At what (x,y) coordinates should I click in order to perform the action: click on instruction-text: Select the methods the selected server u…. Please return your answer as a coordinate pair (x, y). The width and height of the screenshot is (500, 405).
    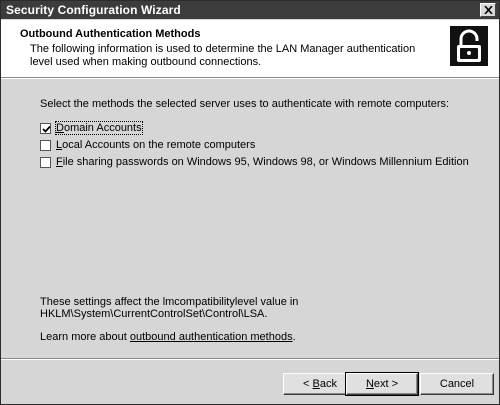
    Looking at the image, I should click on (245, 104).